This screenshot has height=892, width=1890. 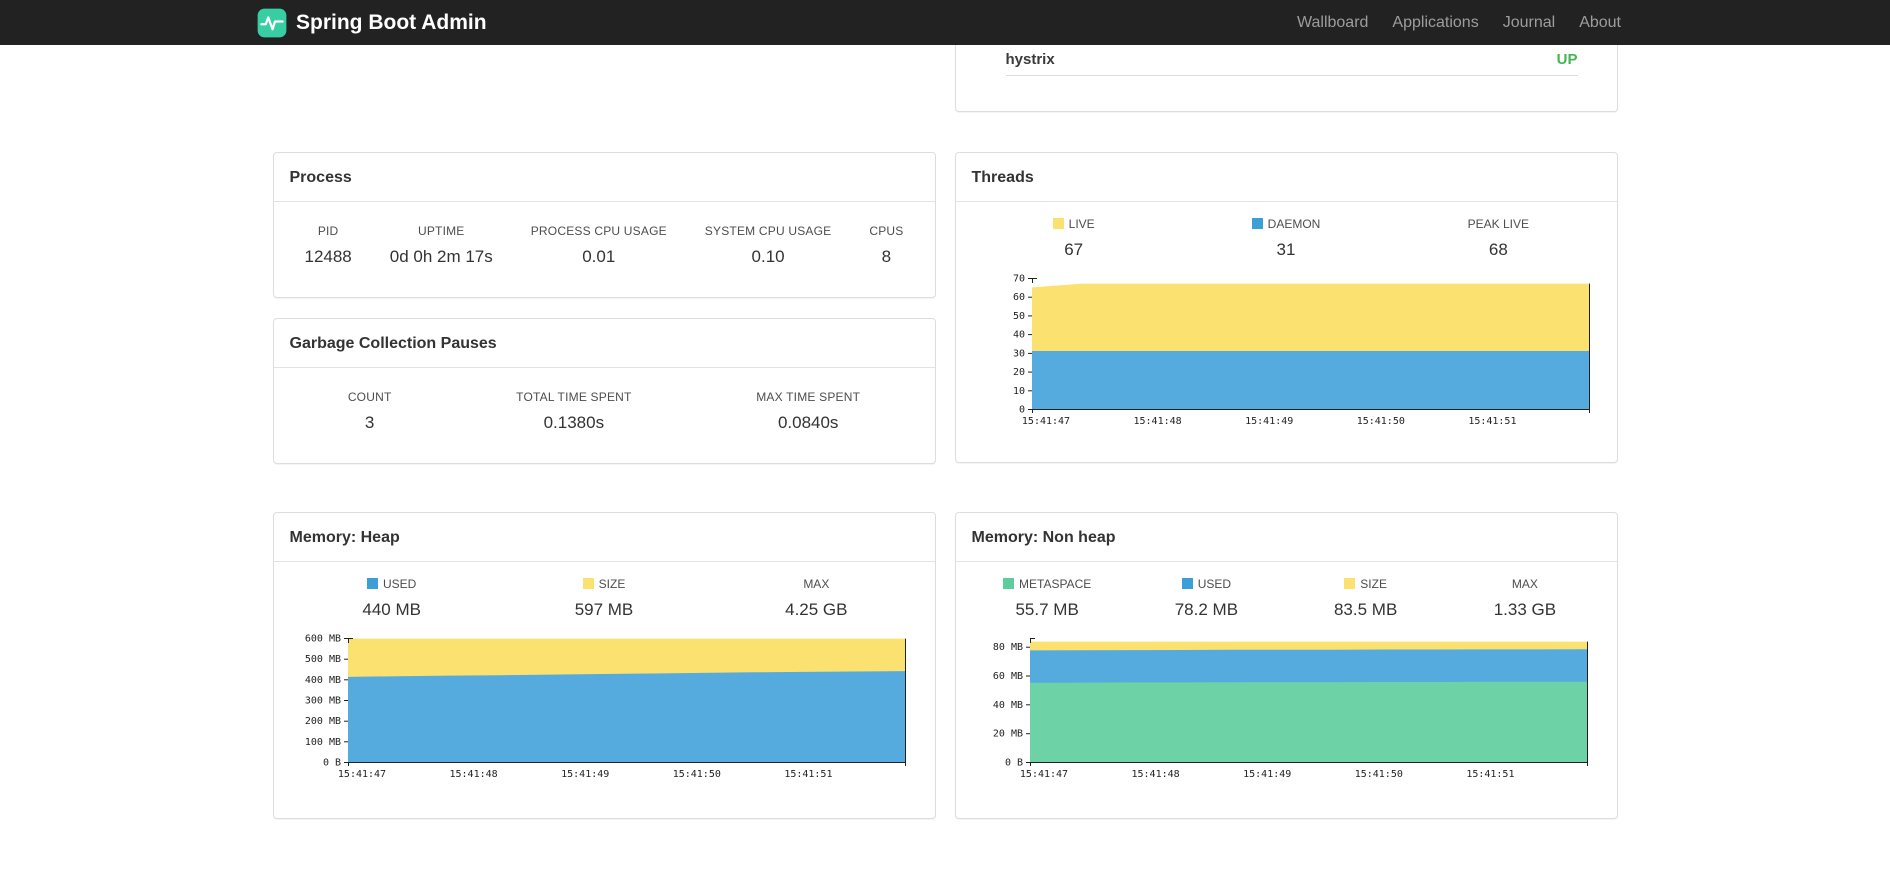 What do you see at coordinates (604, 598) in the screenshot?
I see `legend-item-size: SIZE 597 MB` at bounding box center [604, 598].